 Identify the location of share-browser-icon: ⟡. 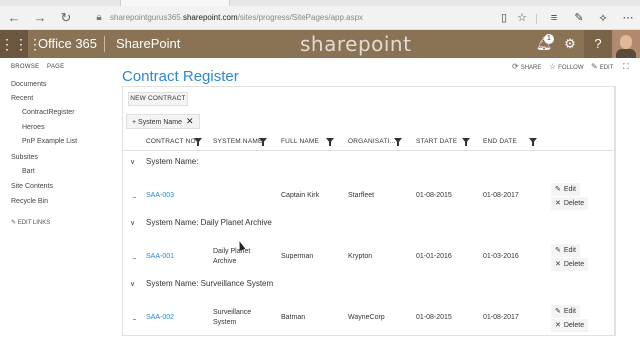
(603, 18).